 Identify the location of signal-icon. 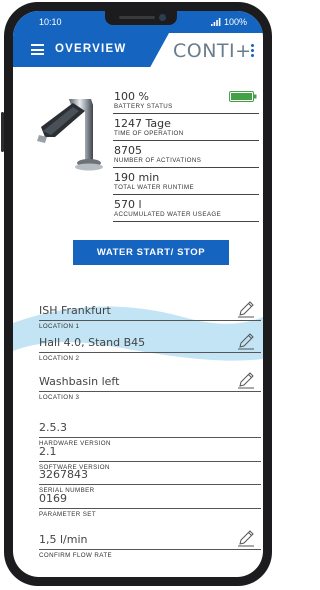
(215, 22).